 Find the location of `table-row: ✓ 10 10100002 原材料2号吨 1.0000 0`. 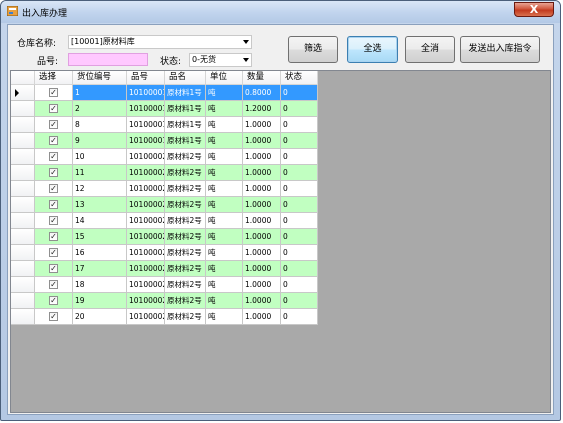

table-row: ✓ 10 10100002 原材料2号吨 1.0000 0 is located at coordinates (164, 157).